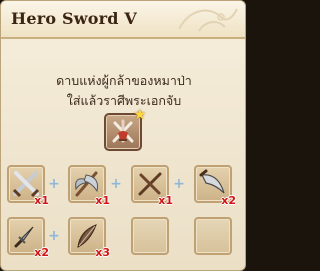 This screenshot has height=271, width=320. What do you see at coordinates (124, 100) in the screenshot?
I see `item-description-line-2: ใส่แล้วราศีพระเอกจับ` at bounding box center [124, 100].